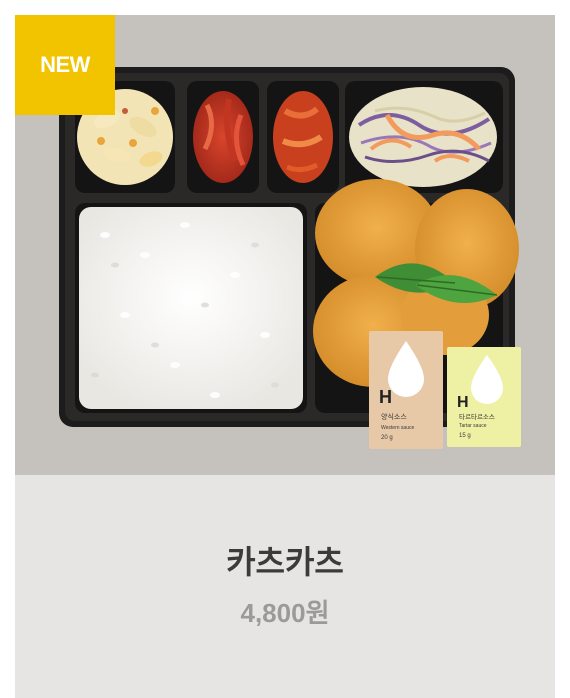  I want to click on tartar-sauce-label: 타르타르소스, so click(477, 416).